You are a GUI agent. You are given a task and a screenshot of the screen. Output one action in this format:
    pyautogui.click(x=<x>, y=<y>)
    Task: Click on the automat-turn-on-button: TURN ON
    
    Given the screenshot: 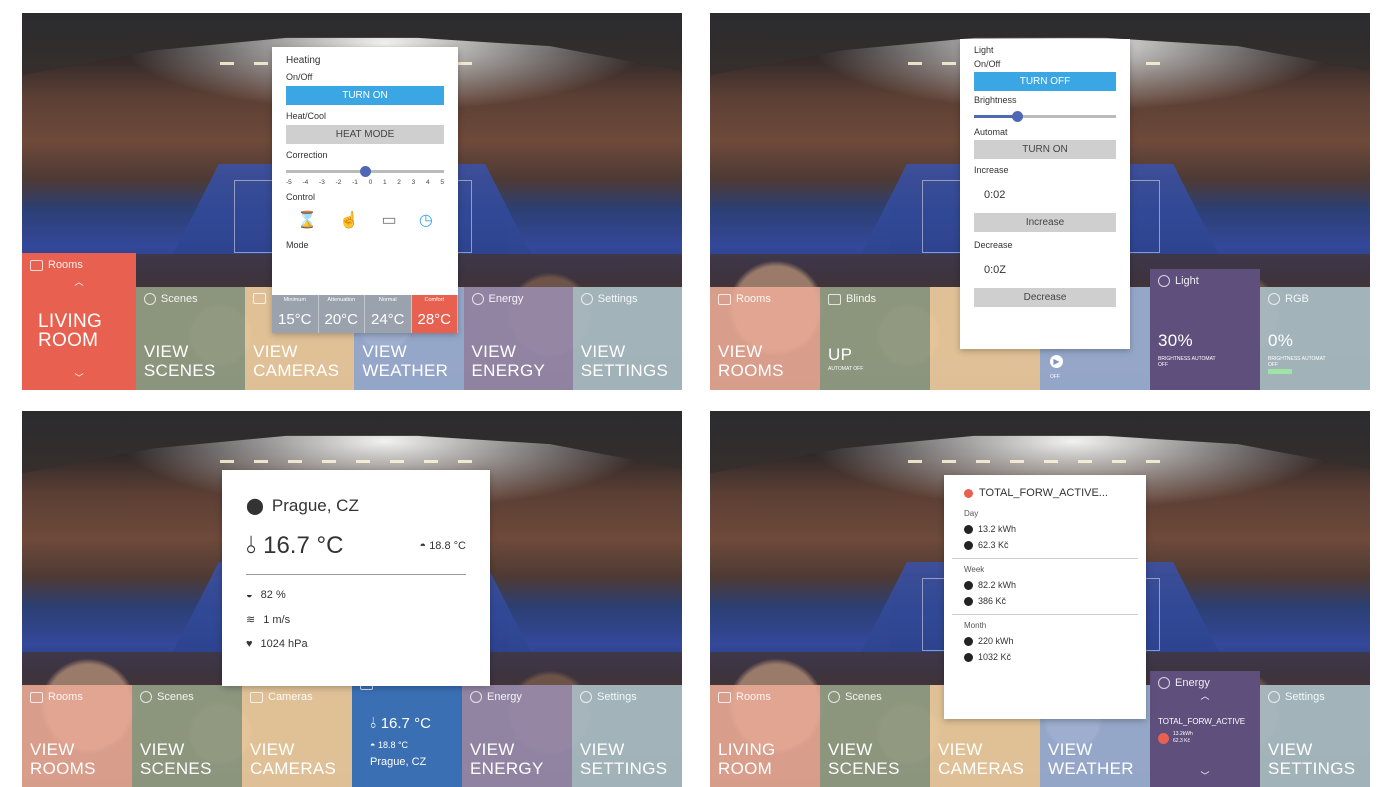 What is the action you would take?
    pyautogui.click(x=1045, y=149)
    